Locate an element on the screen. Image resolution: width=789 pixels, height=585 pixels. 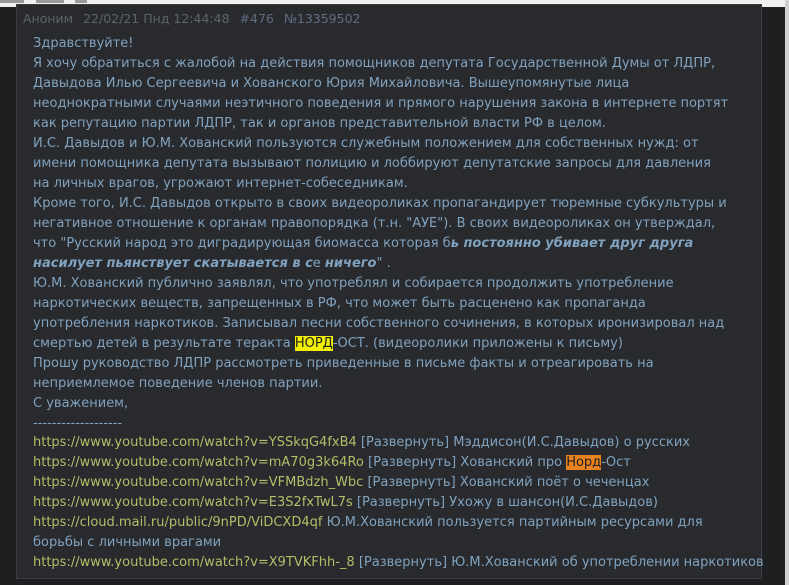
quote-emphasis: ь постоянно убивает друг друга is located at coordinates (572, 243).